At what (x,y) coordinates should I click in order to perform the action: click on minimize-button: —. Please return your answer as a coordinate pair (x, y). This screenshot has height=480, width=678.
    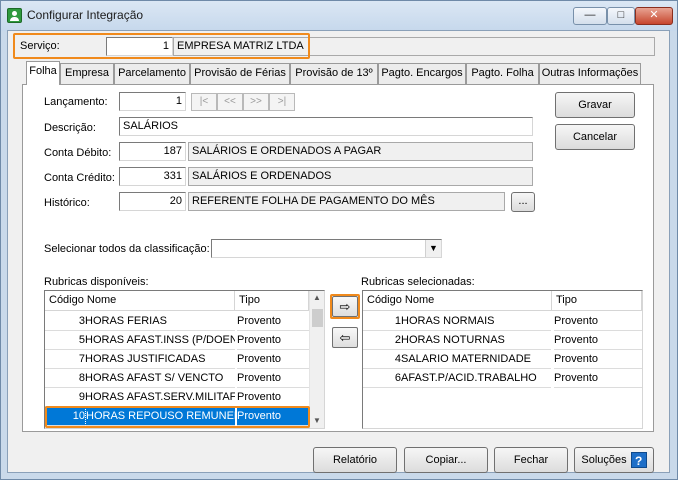
    Looking at the image, I should click on (590, 16).